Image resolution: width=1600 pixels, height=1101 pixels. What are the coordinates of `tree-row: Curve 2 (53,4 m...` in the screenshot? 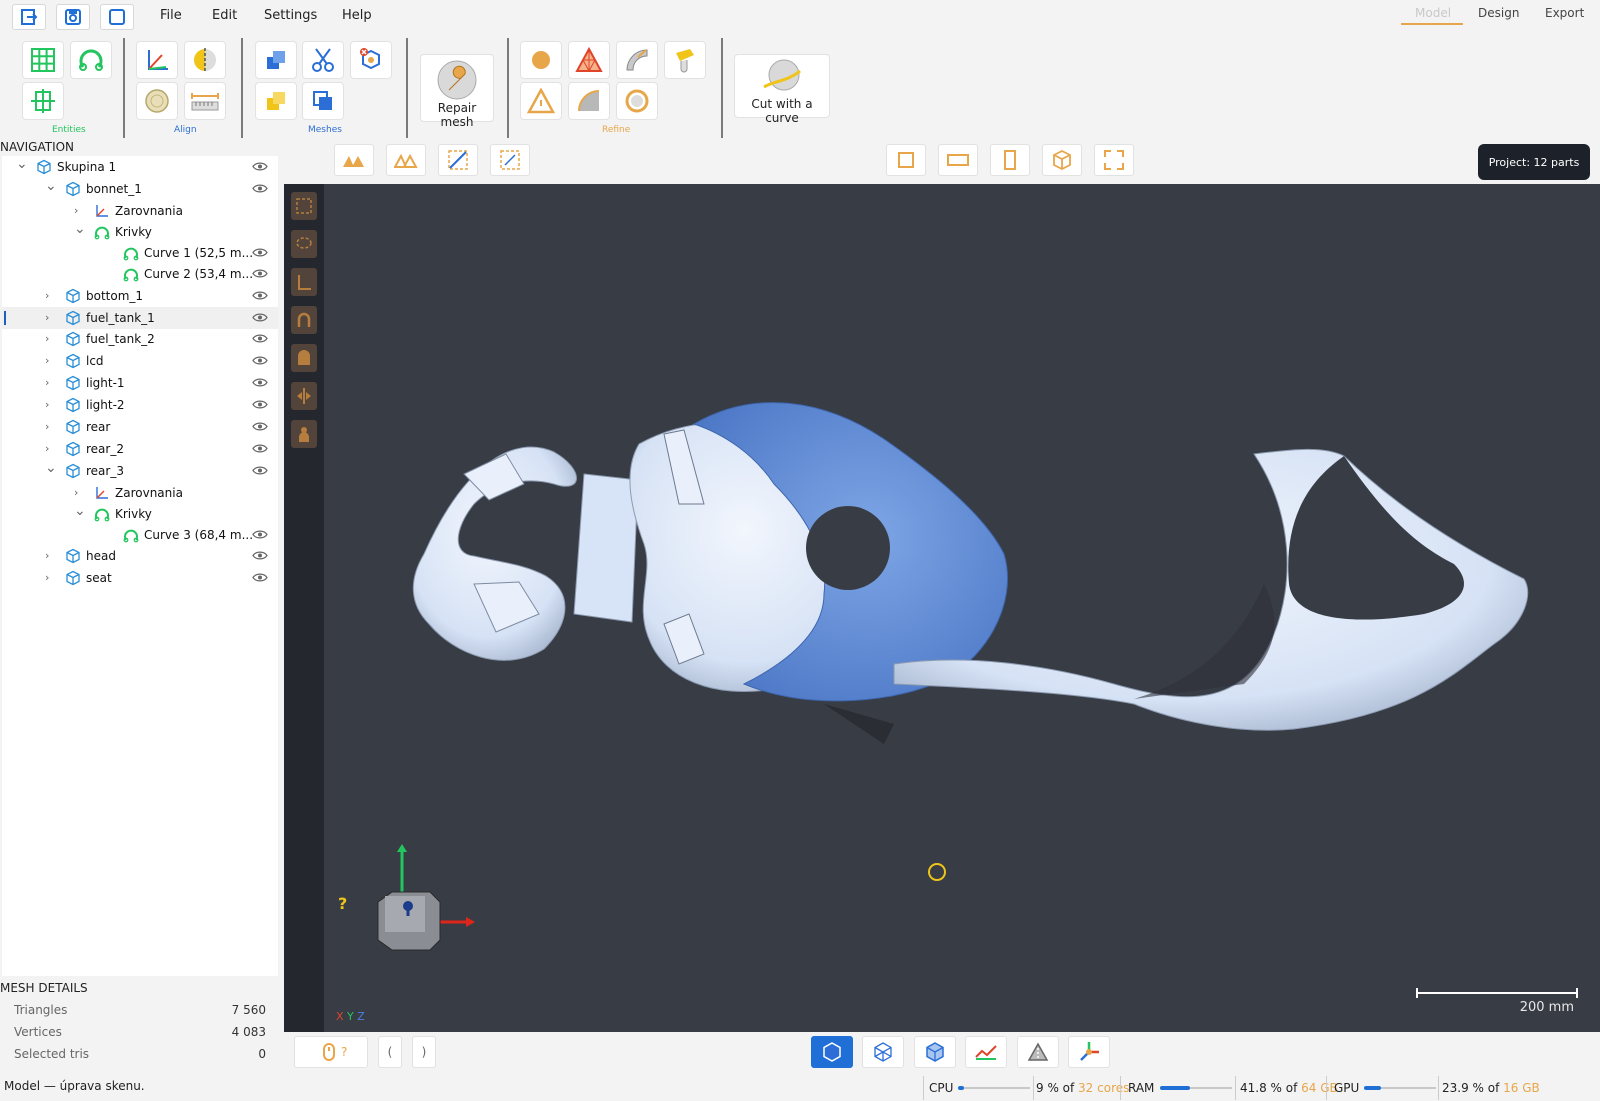 It's located at (140, 274).